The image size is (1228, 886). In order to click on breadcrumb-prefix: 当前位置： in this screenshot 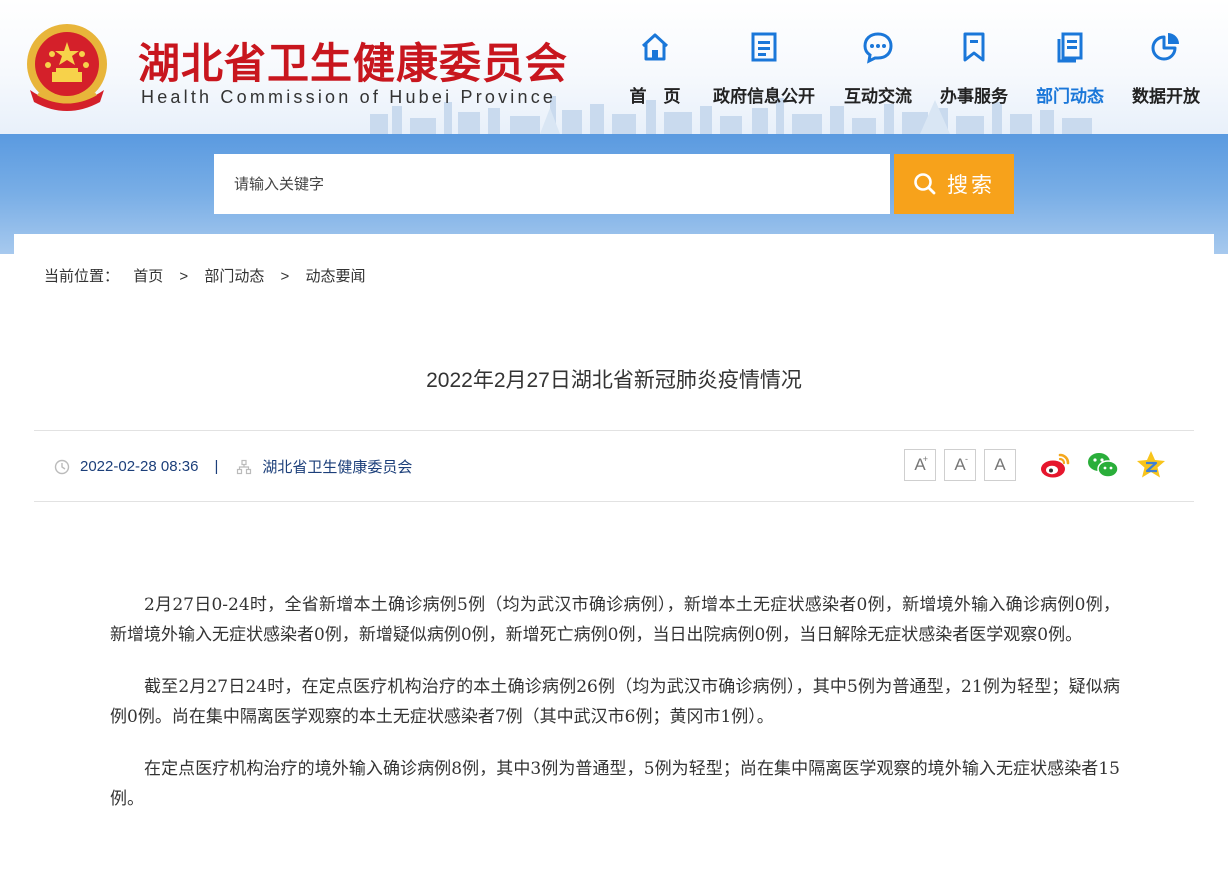, I will do `click(82, 276)`.